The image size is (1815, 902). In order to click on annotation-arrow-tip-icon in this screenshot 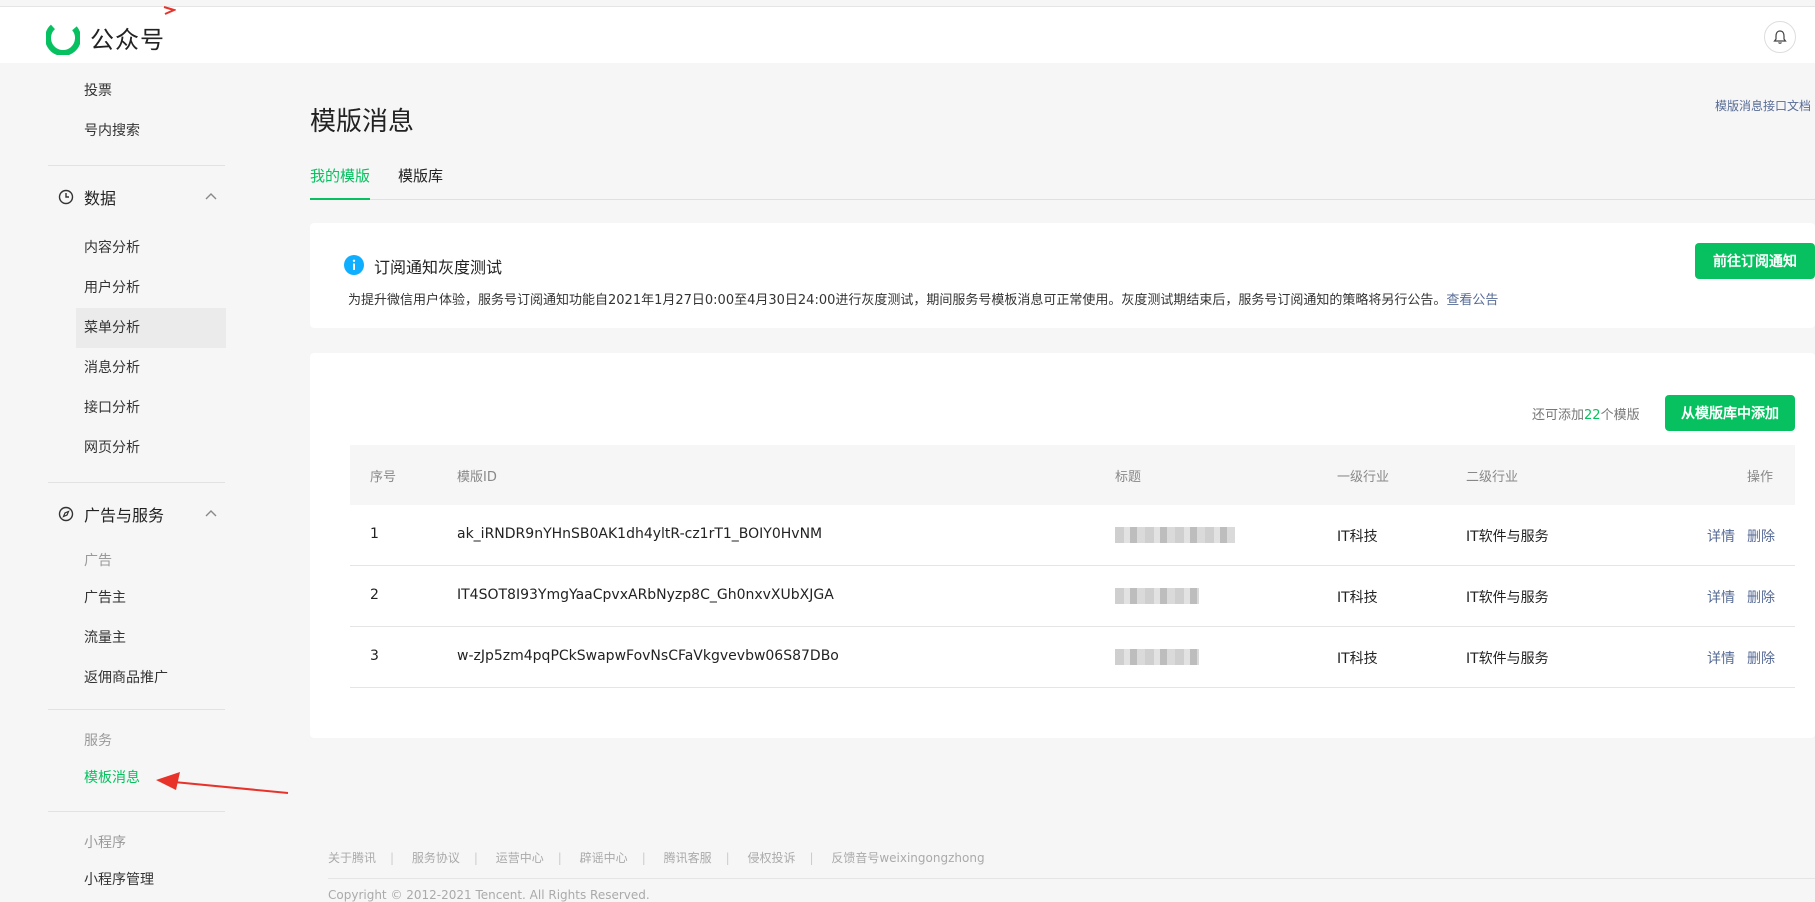, I will do `click(169, 10)`.